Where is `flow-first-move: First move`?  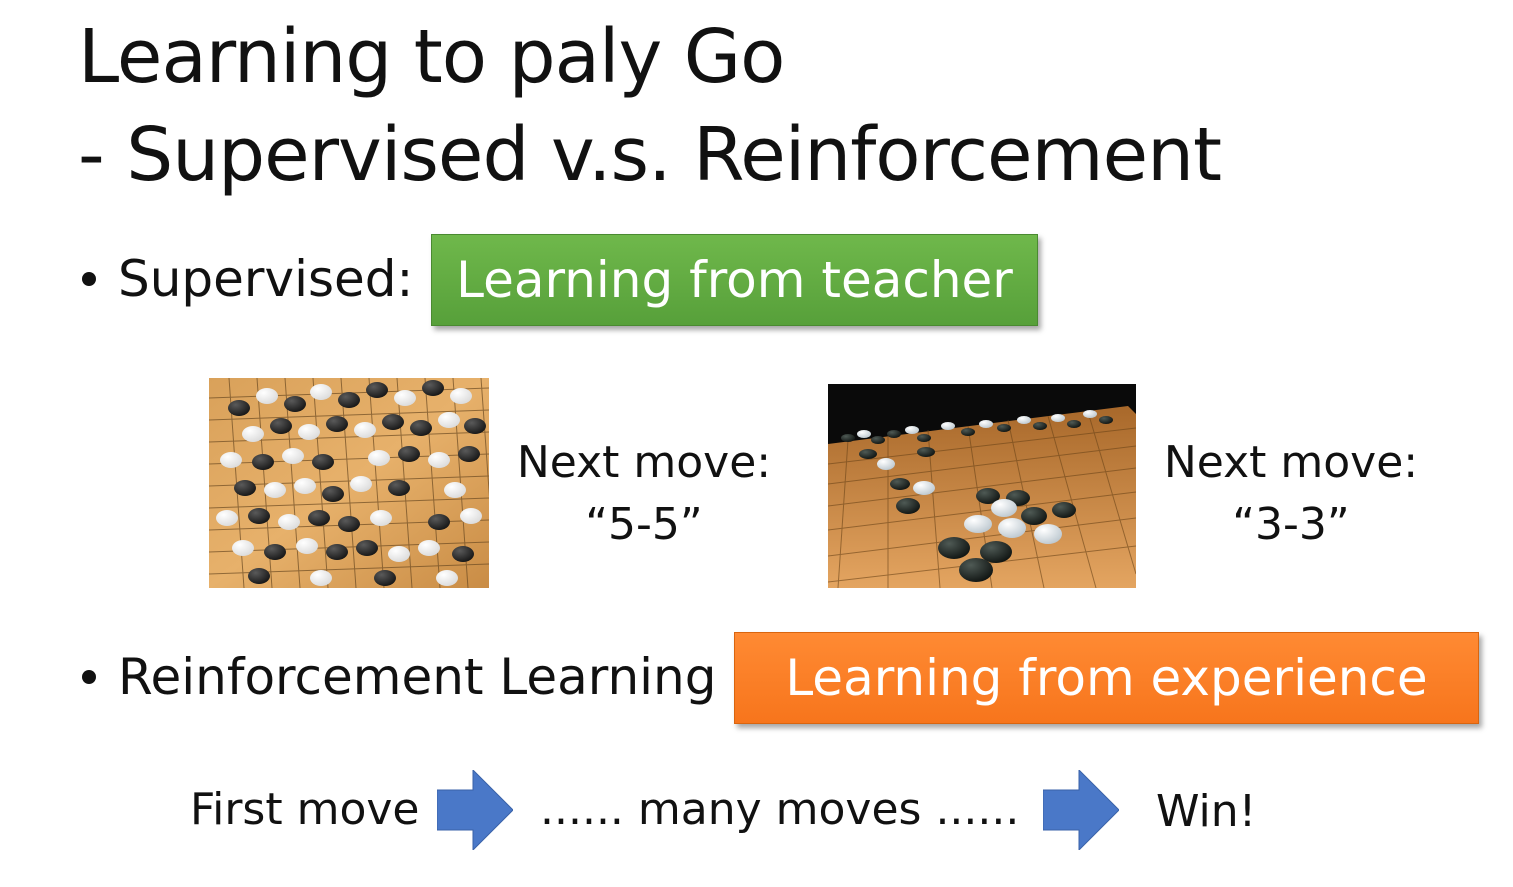
flow-first-move: First move is located at coordinates (305, 809).